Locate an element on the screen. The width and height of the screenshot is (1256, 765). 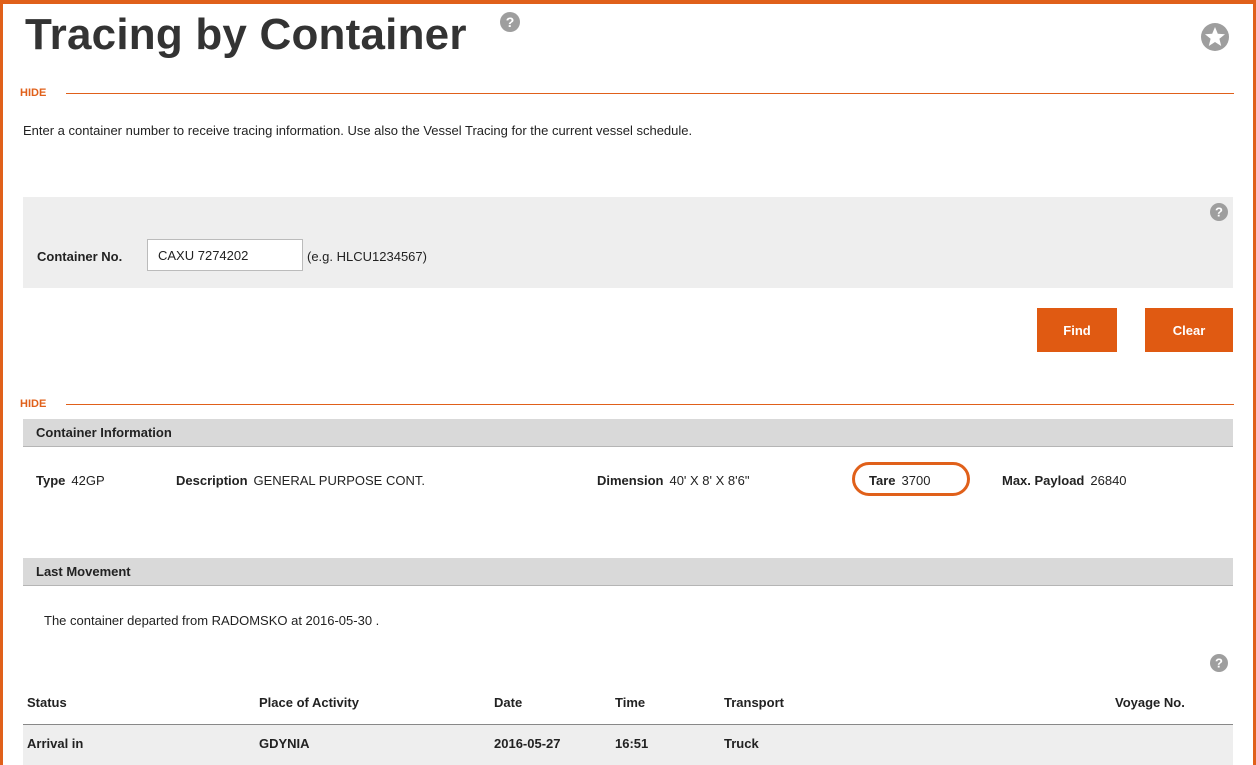
search-panel: ? Container No. (e.g. HLCU1234567) is located at coordinates (628, 242).